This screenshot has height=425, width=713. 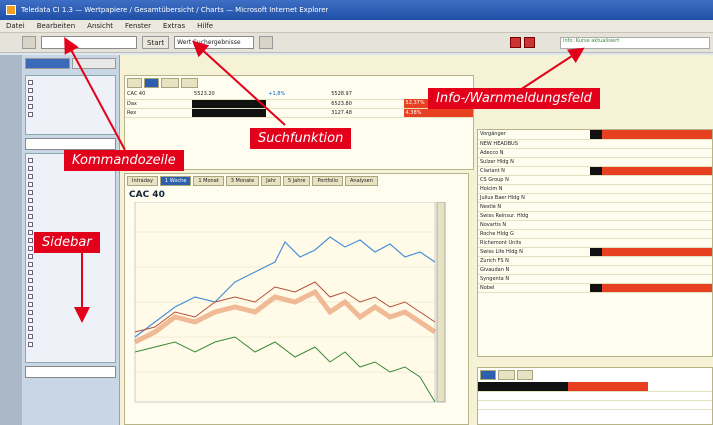 I want to click on tab: 5 Jahre, so click(x=296, y=181).